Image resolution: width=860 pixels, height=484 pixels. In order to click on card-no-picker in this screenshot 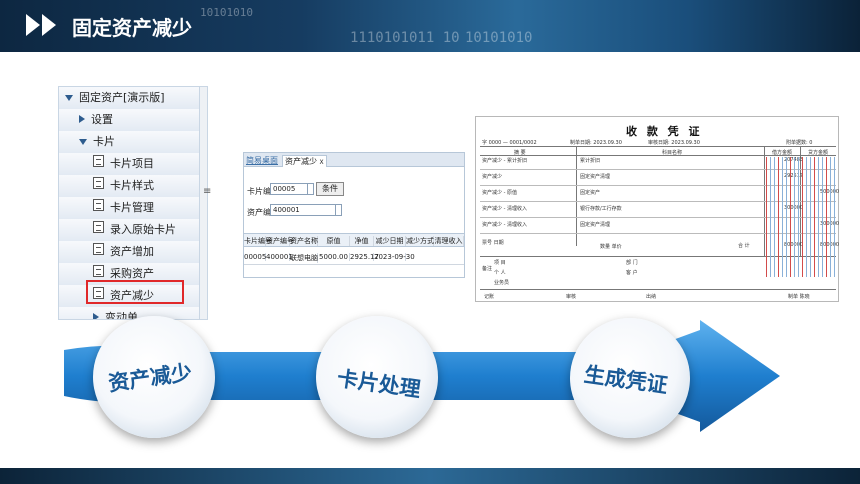, I will do `click(310, 189)`.